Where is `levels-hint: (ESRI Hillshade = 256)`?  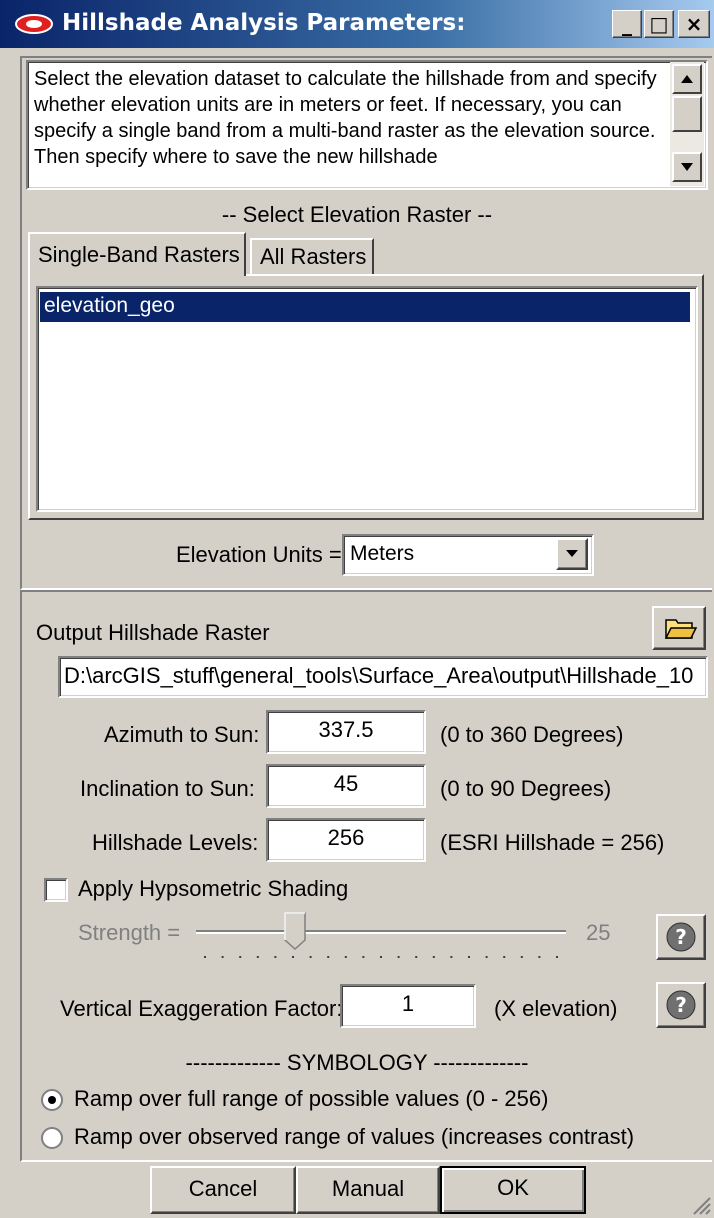 levels-hint: (ESRI Hillshade = 256) is located at coordinates (552, 842).